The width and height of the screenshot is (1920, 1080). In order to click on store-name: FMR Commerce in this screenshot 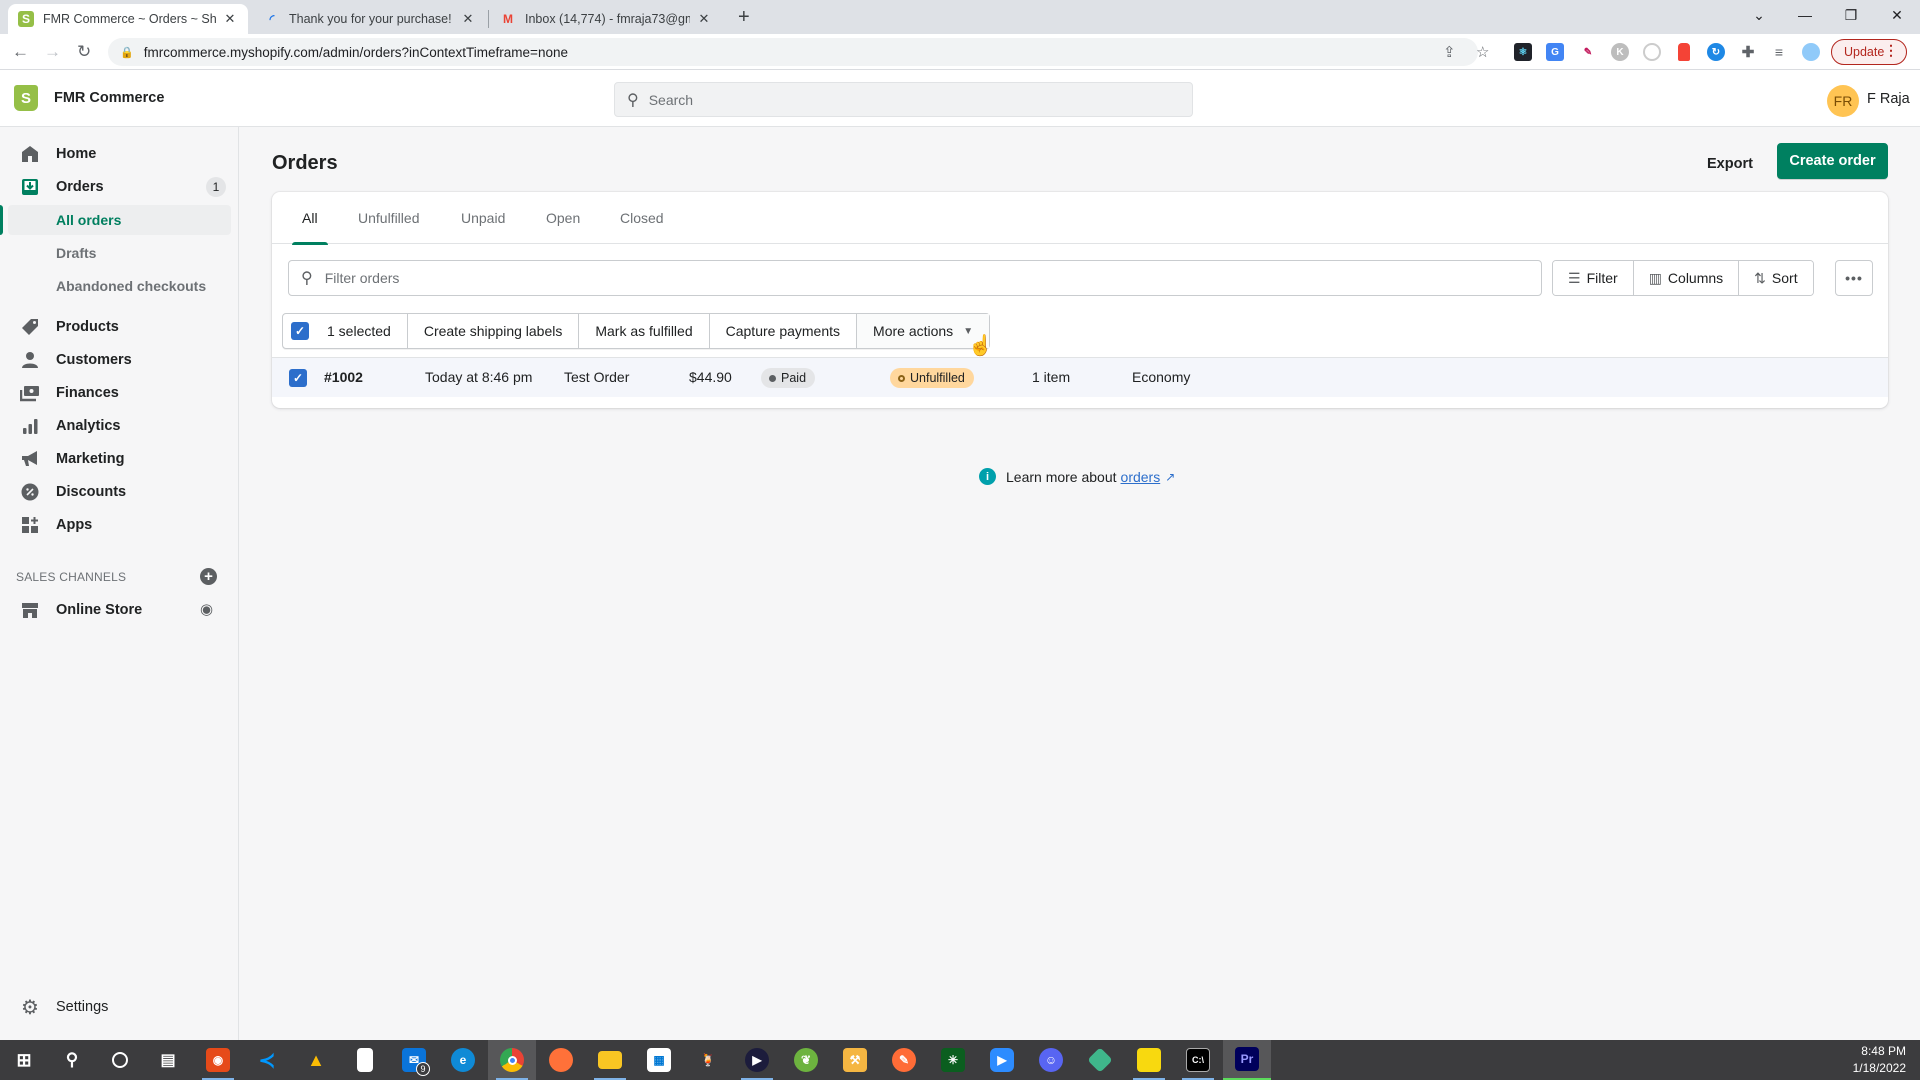, I will do `click(109, 98)`.